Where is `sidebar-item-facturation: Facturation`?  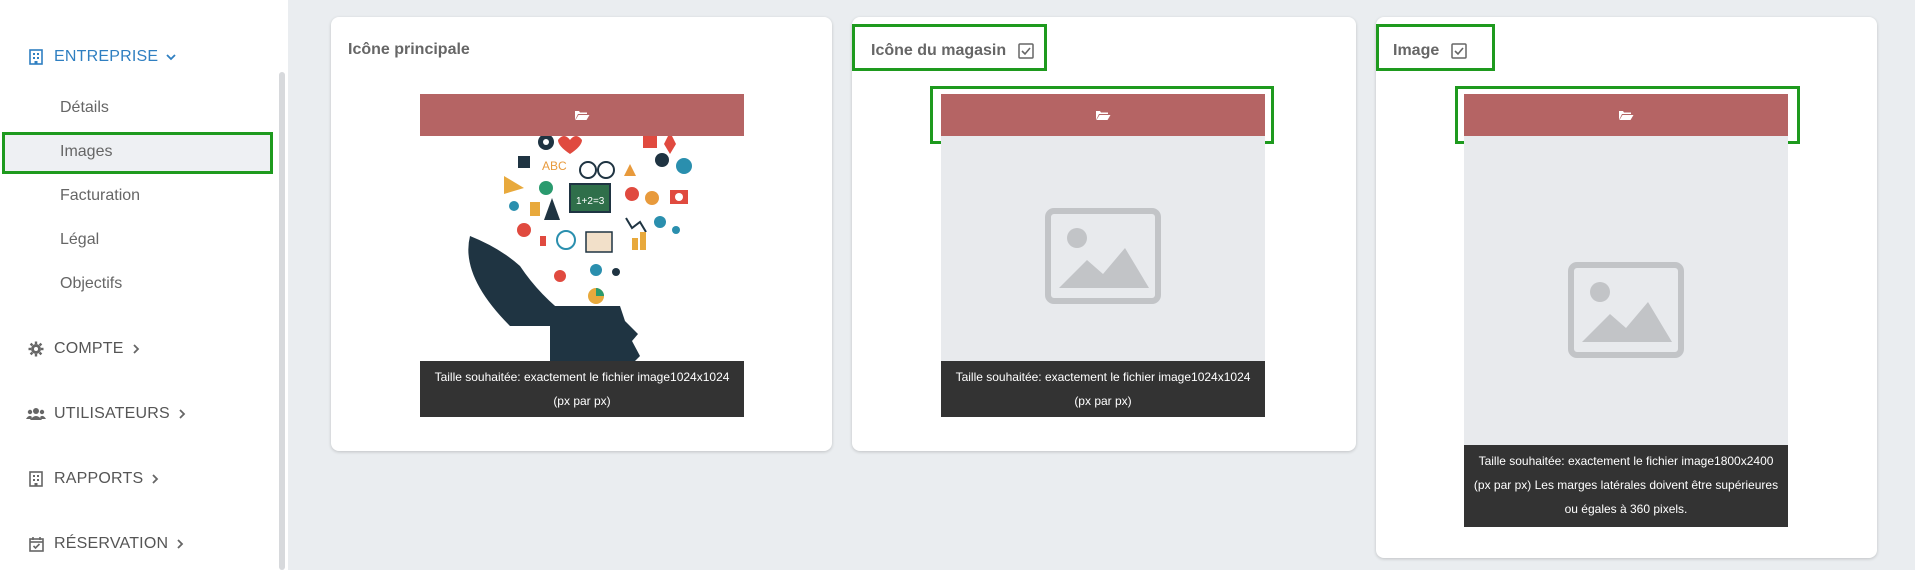 sidebar-item-facturation: Facturation is located at coordinates (100, 196).